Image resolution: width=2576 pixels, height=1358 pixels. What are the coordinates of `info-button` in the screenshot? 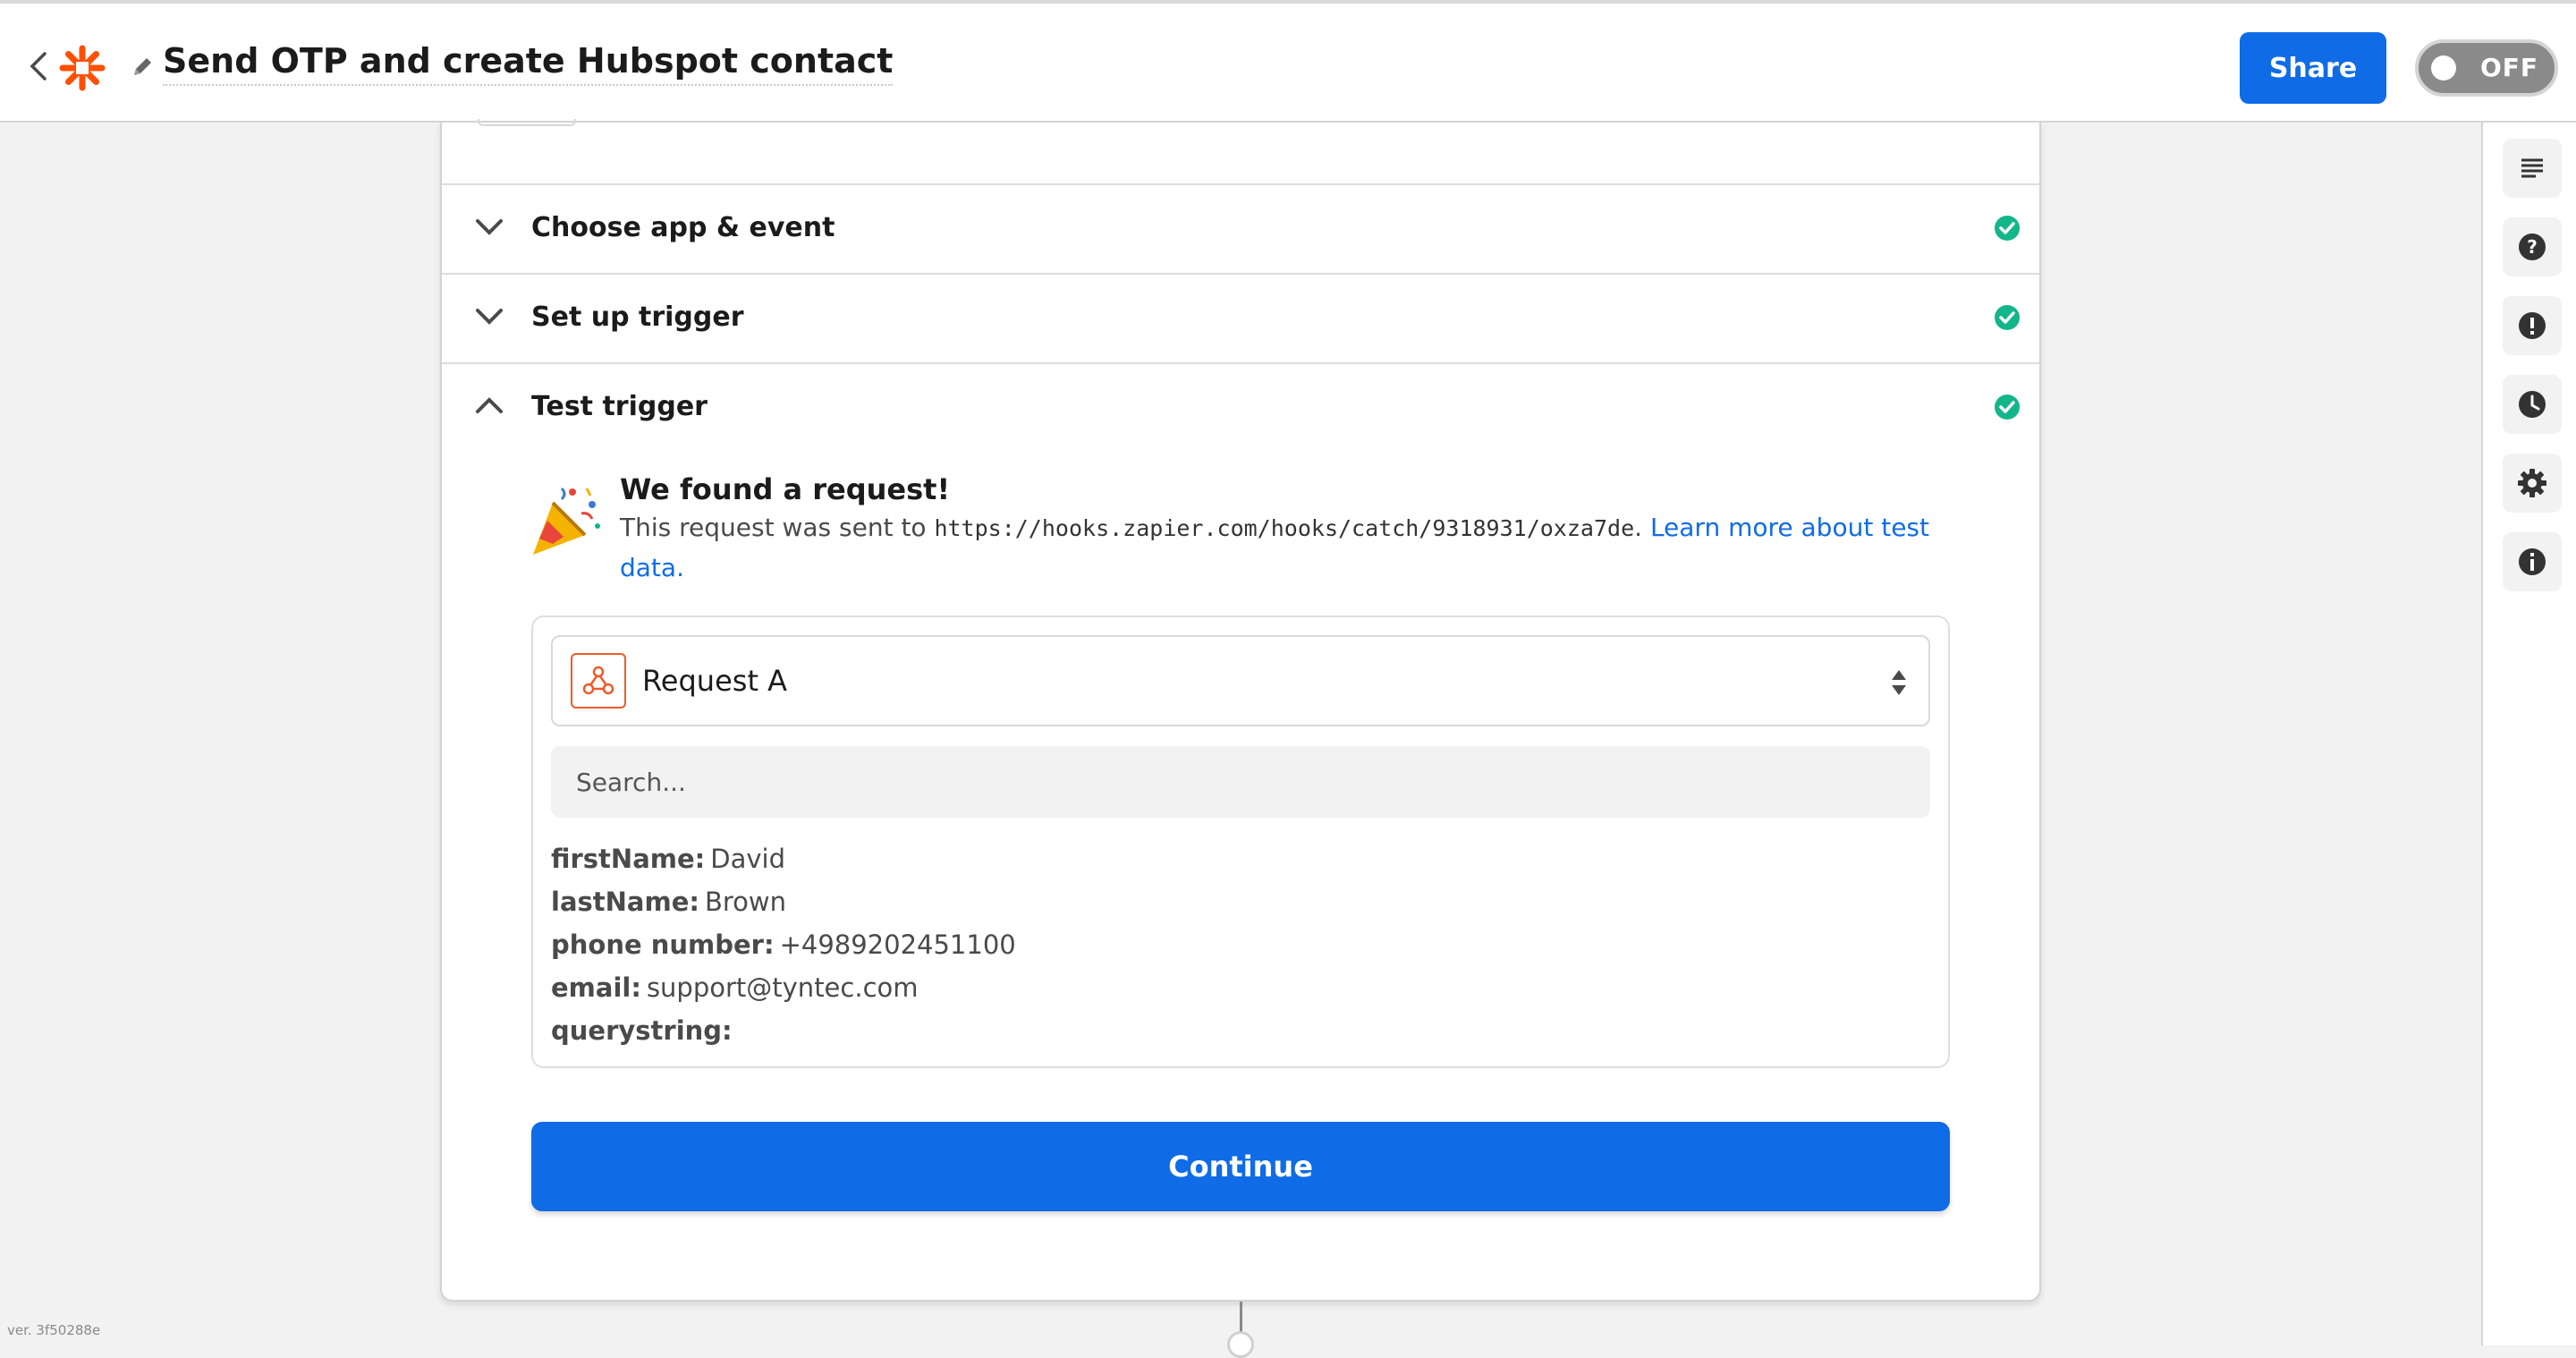 It's located at (2532, 561).